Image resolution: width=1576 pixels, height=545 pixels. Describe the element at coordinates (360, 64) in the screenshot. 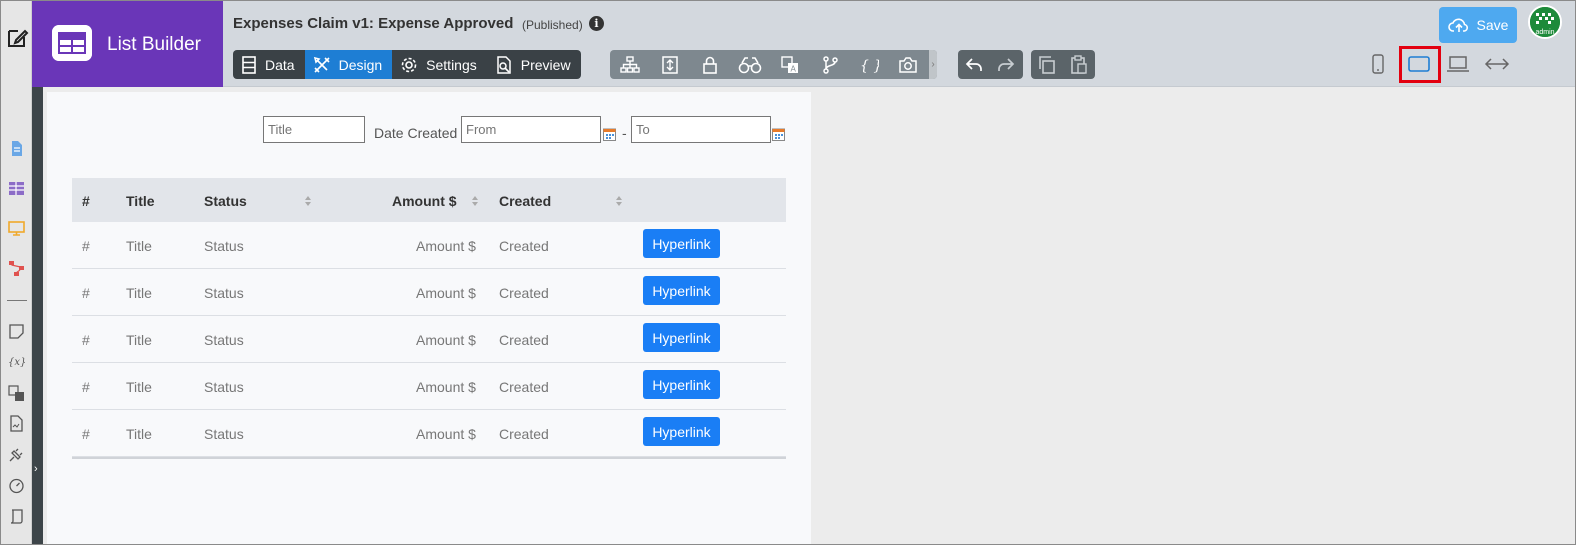

I see `tab-design-label: Design` at that location.